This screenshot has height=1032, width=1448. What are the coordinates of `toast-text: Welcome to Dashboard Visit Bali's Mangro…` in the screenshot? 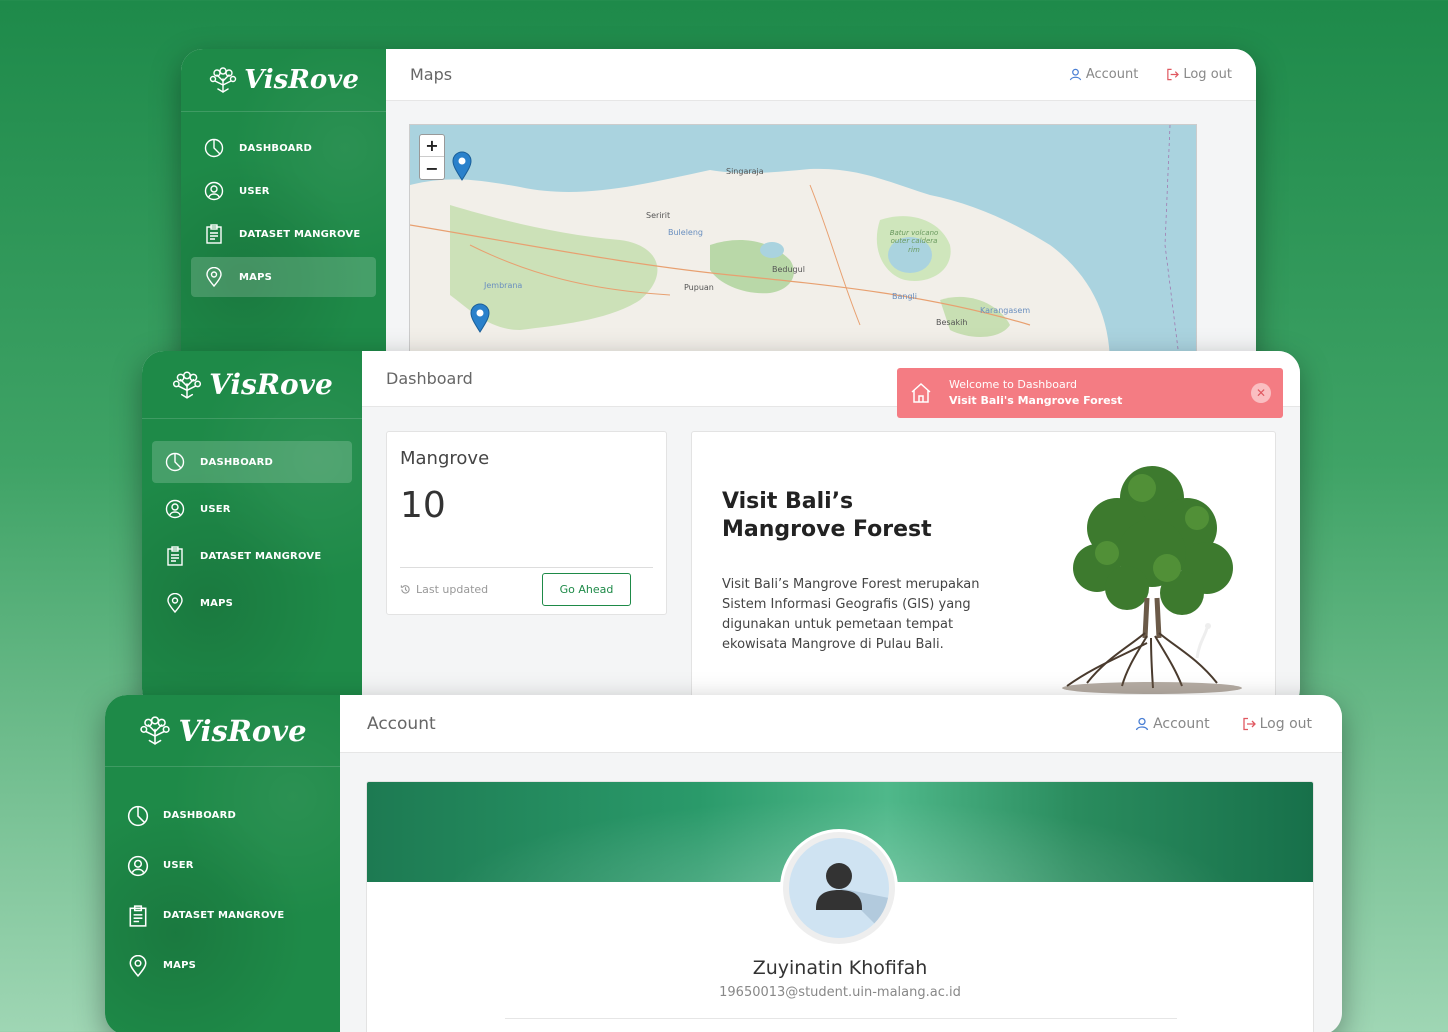 It's located at (1035, 393).